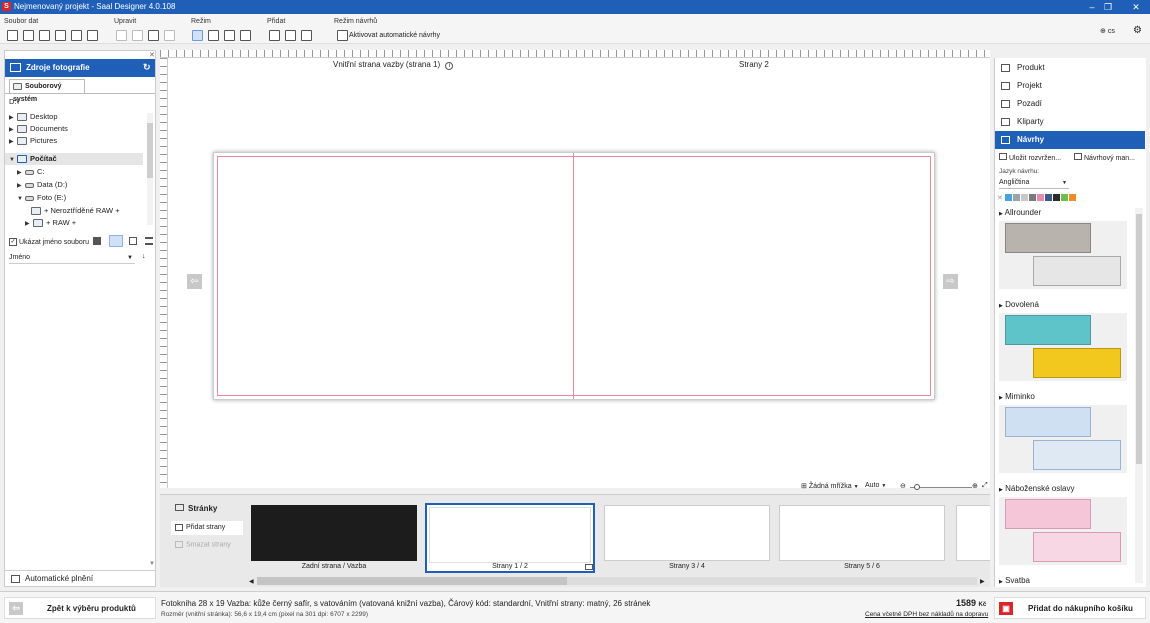 Image resolution: width=1150 pixels, height=623 pixels. Describe the element at coordinates (1070, 140) in the screenshot. I see `nav-templates: Návrhy` at that location.